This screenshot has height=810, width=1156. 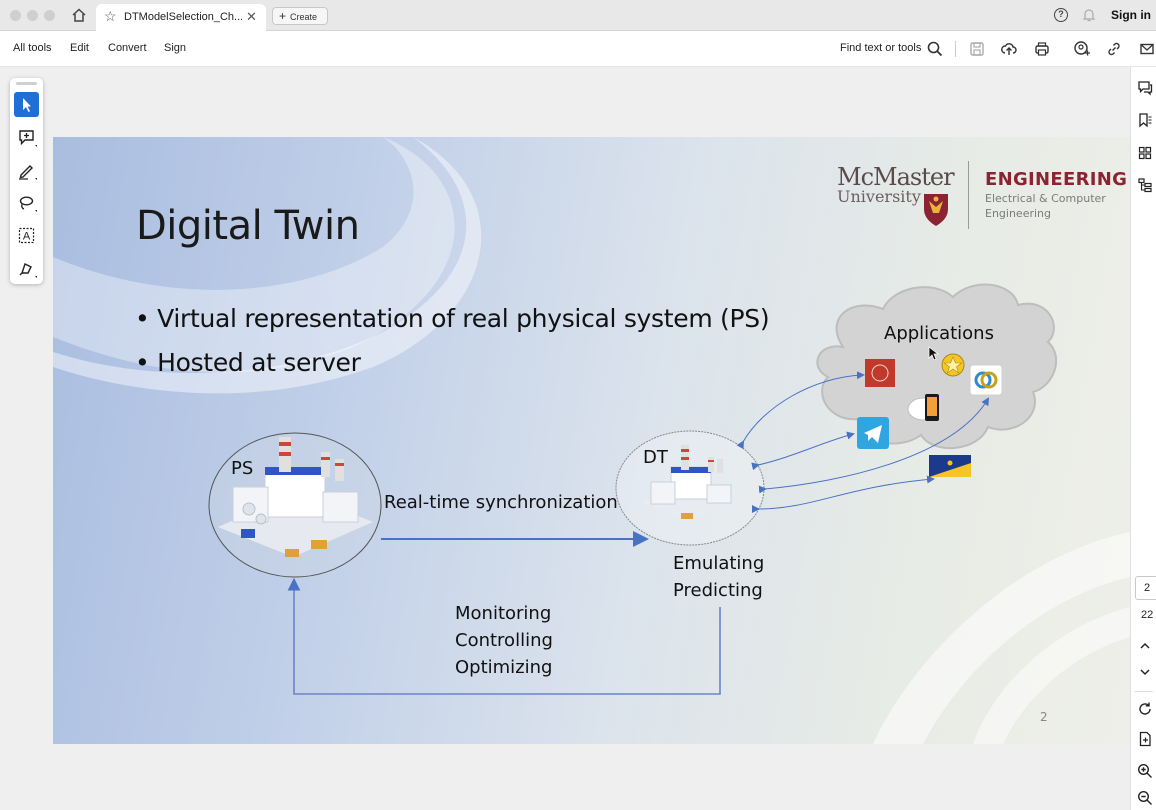 I want to click on find-text-or-tools: Find text or tools, so click(x=880, y=48).